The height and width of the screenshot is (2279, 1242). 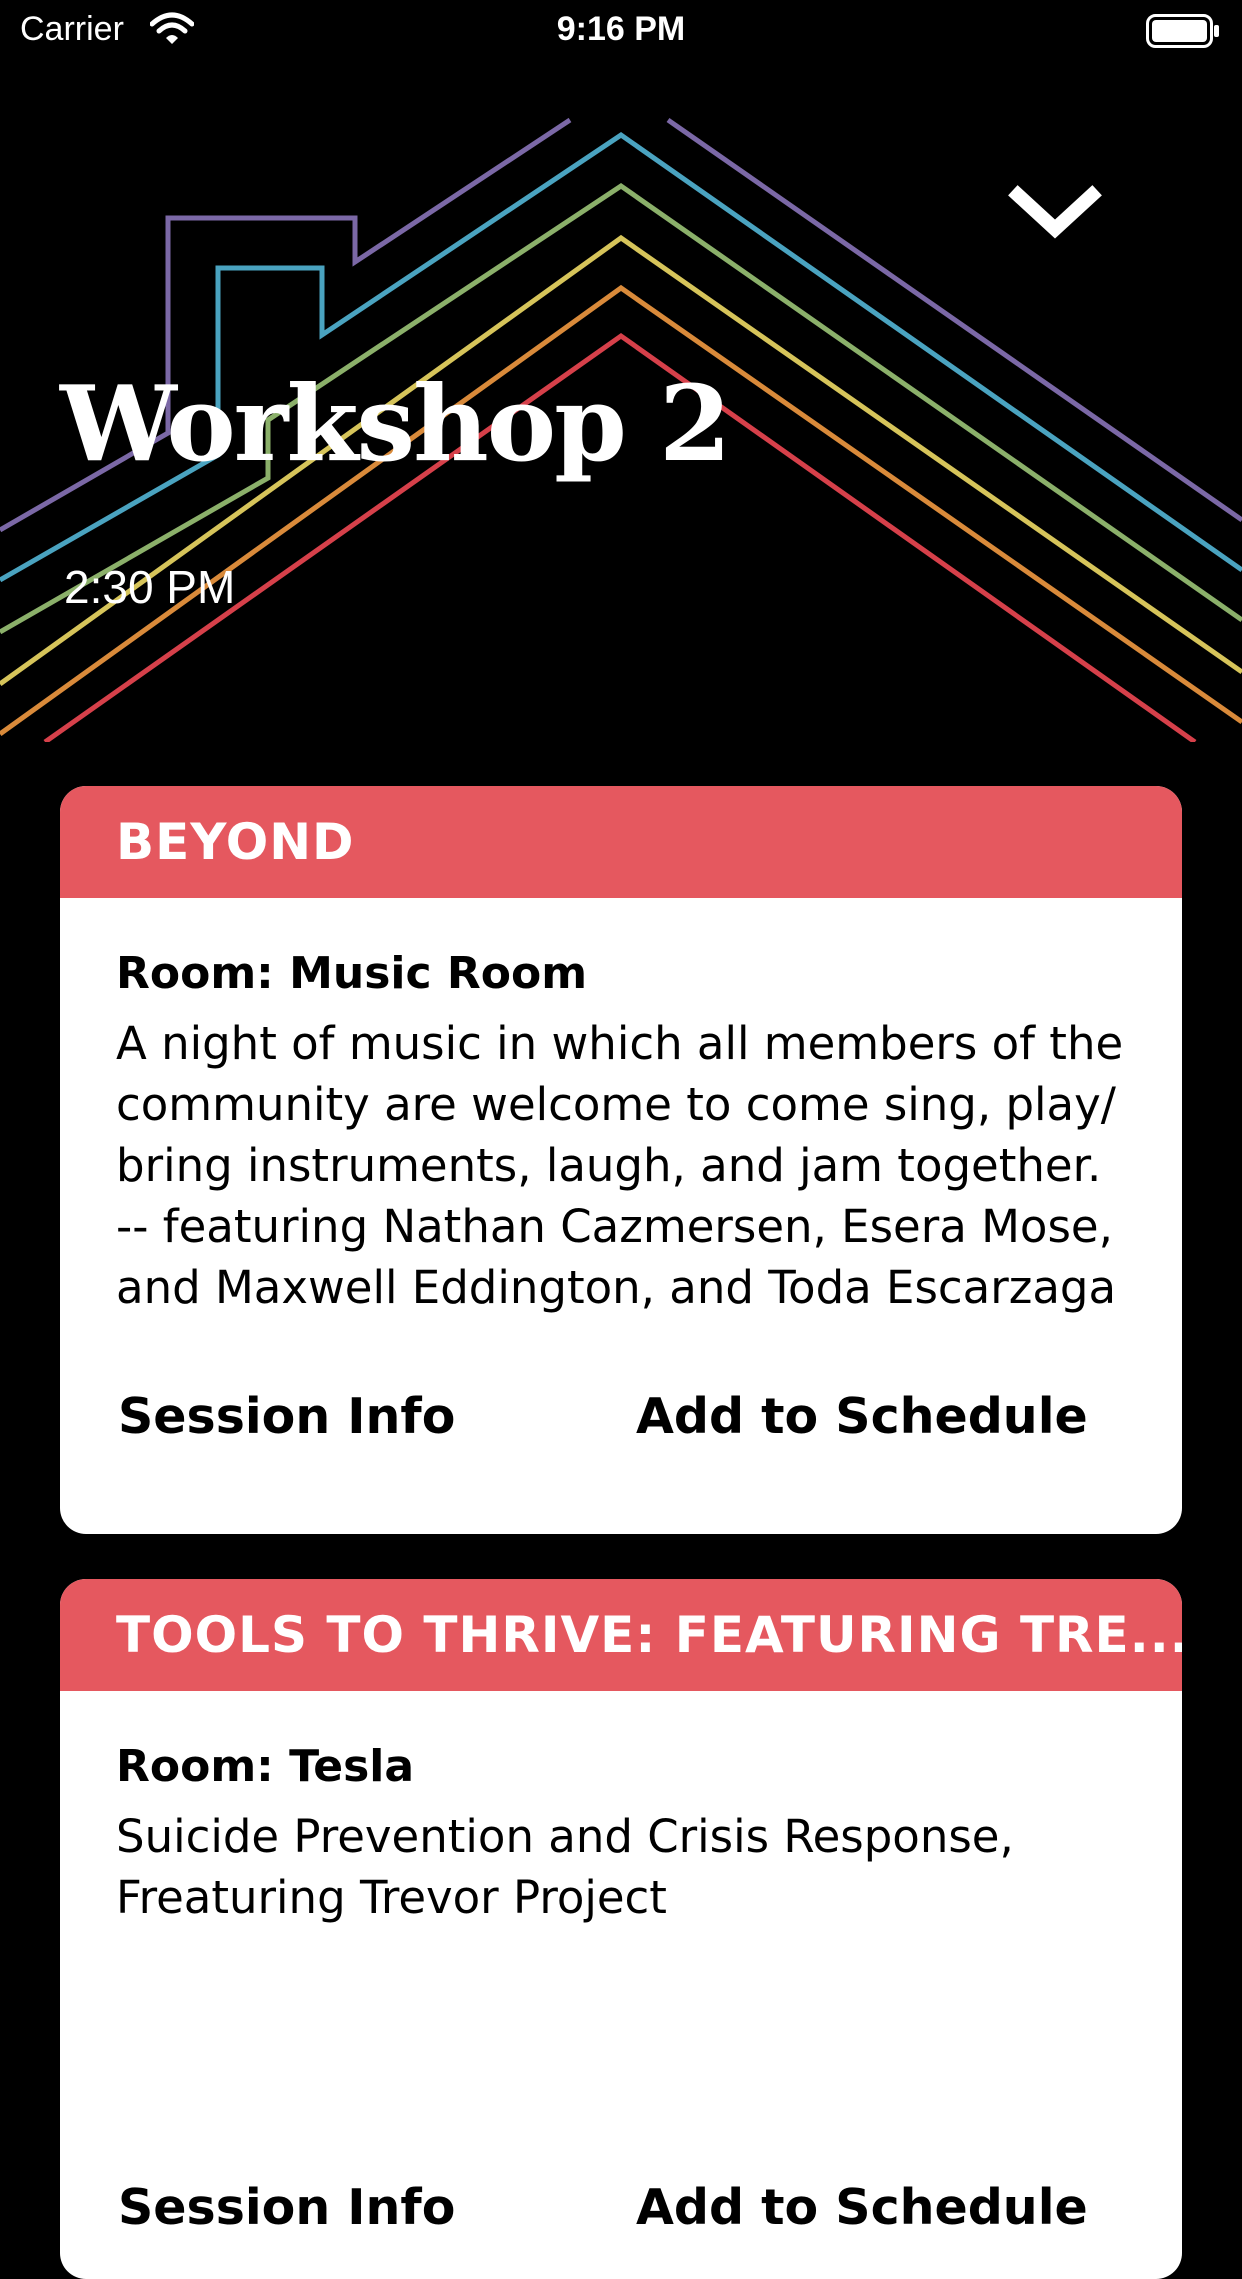 I want to click on battery-icon, so click(x=1183, y=33).